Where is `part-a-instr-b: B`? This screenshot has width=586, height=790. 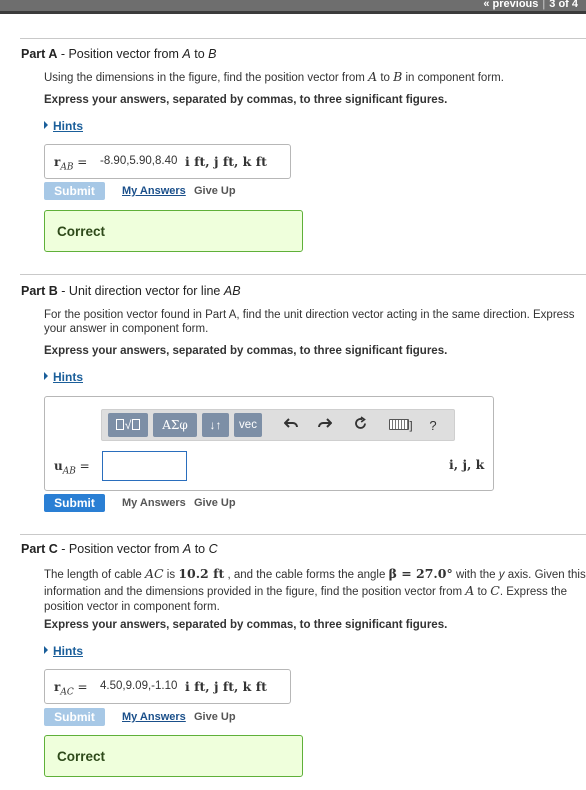
part-a-instr-b: B is located at coordinates (398, 76).